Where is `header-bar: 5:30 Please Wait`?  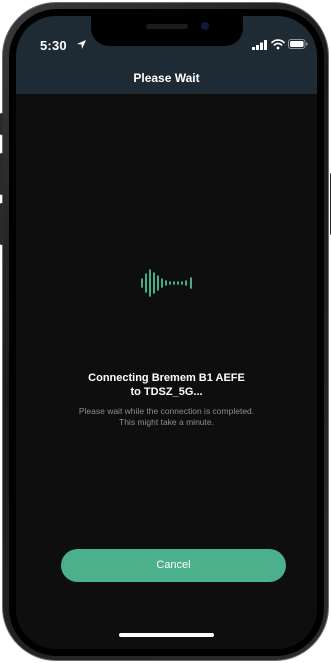 header-bar: 5:30 Please Wait is located at coordinates (166, 55).